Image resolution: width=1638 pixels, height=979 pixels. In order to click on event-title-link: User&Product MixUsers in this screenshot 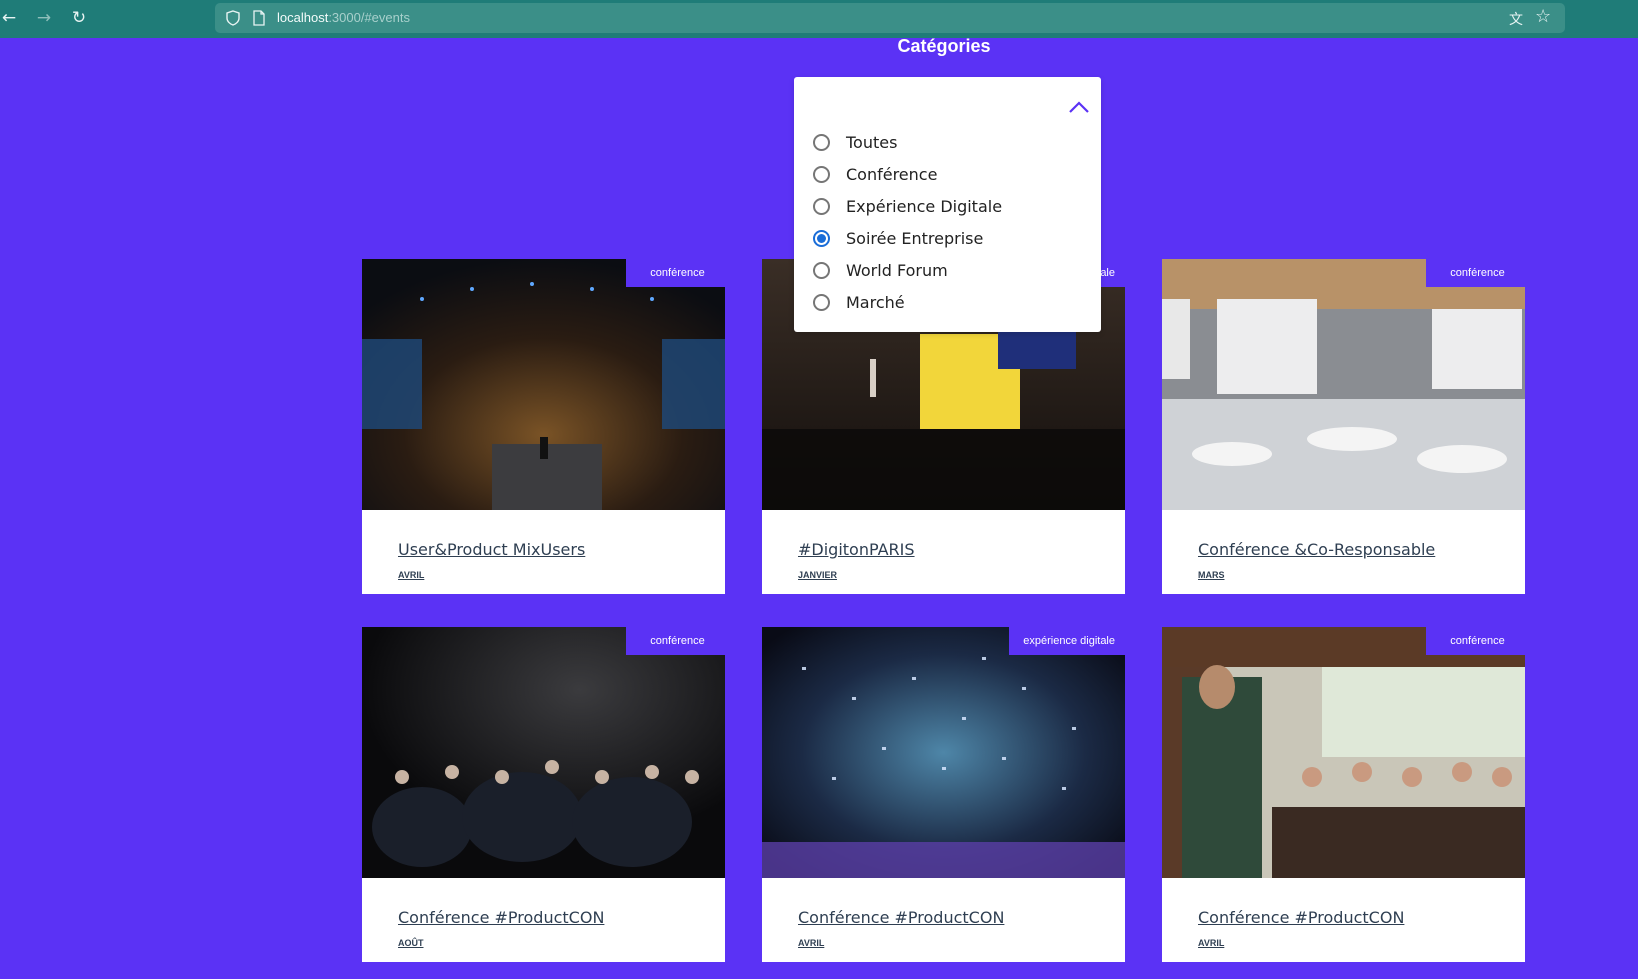, I will do `click(491, 549)`.